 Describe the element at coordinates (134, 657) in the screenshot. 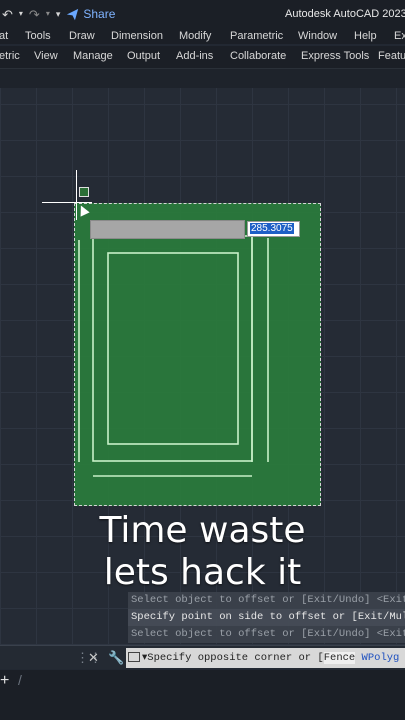

I see `command-history-icon` at that location.